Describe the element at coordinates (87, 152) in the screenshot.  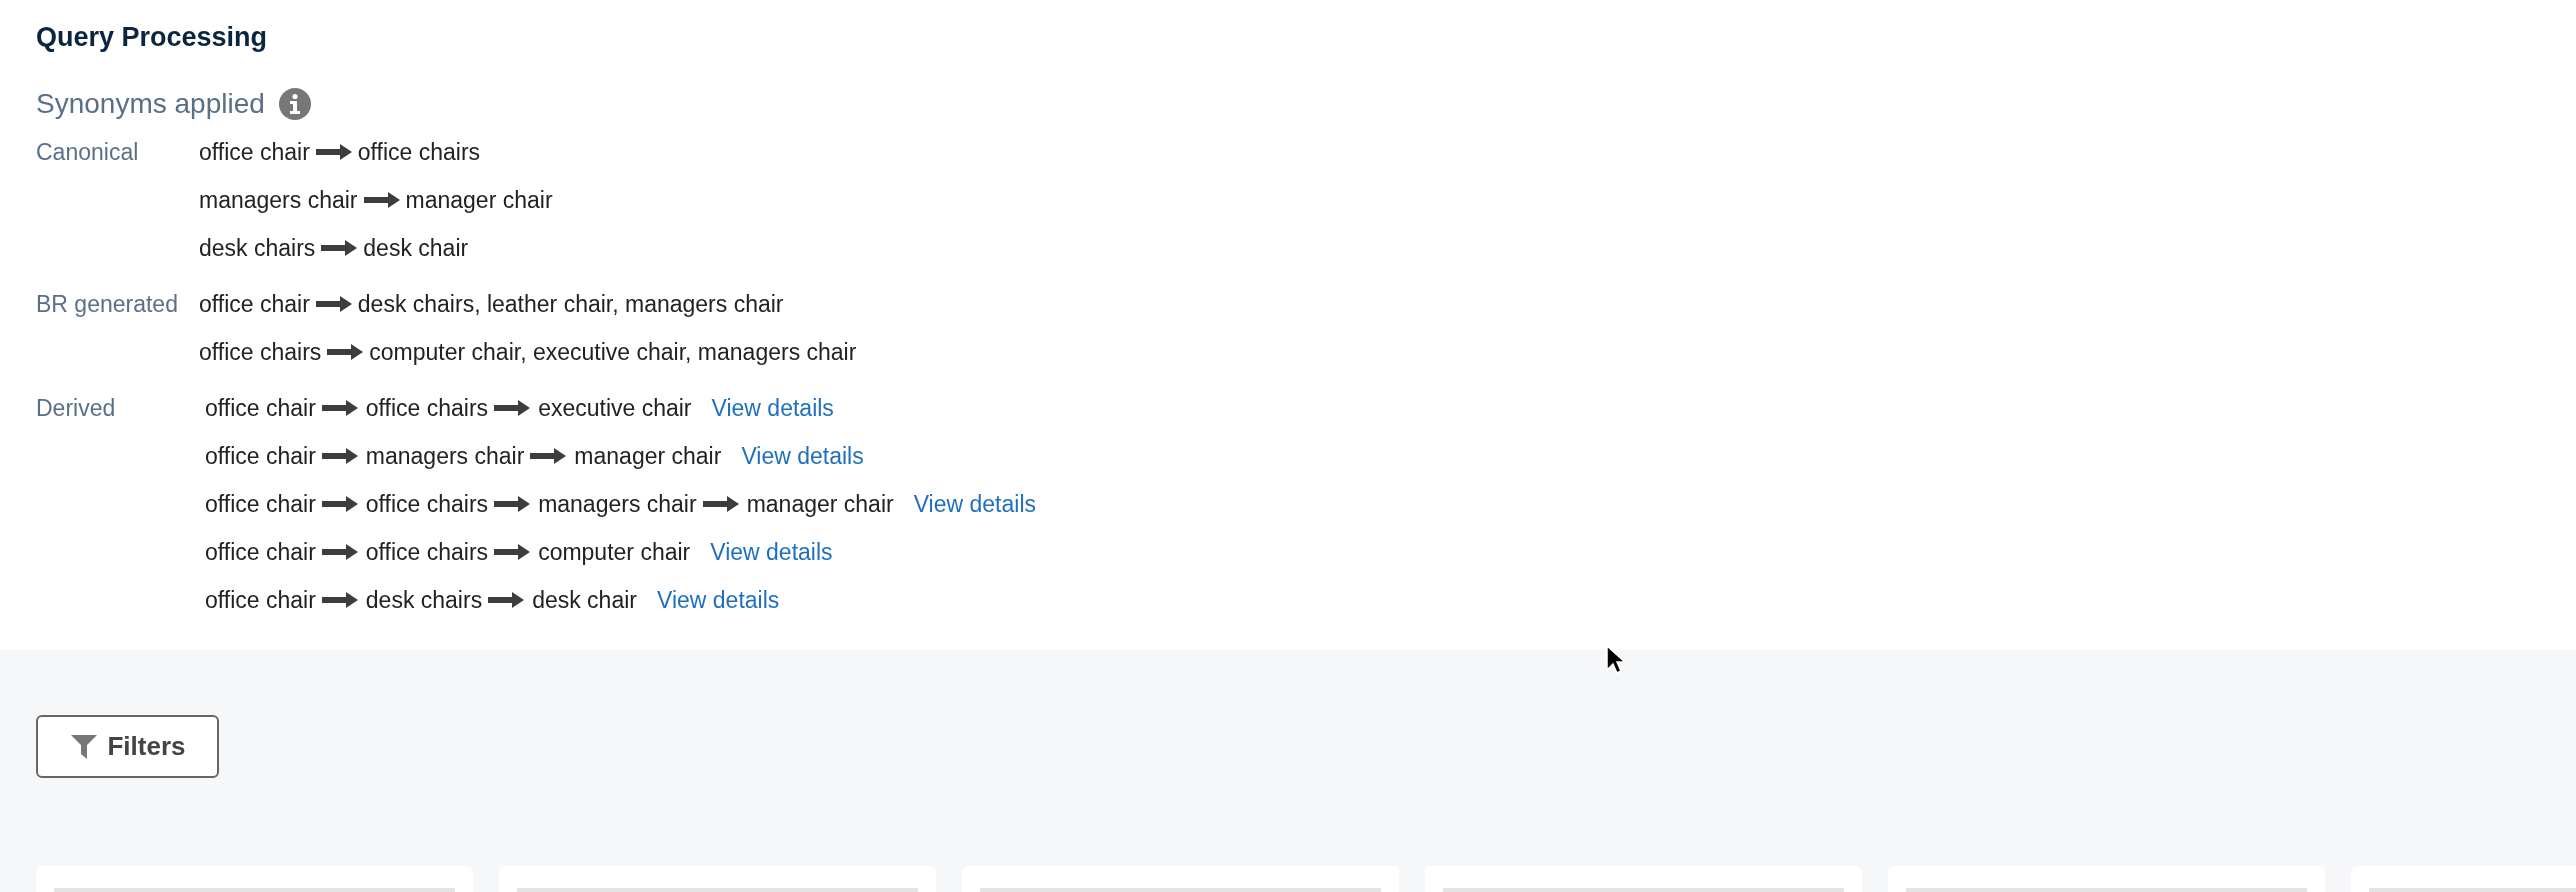
I see `group-label: Canonical` at that location.